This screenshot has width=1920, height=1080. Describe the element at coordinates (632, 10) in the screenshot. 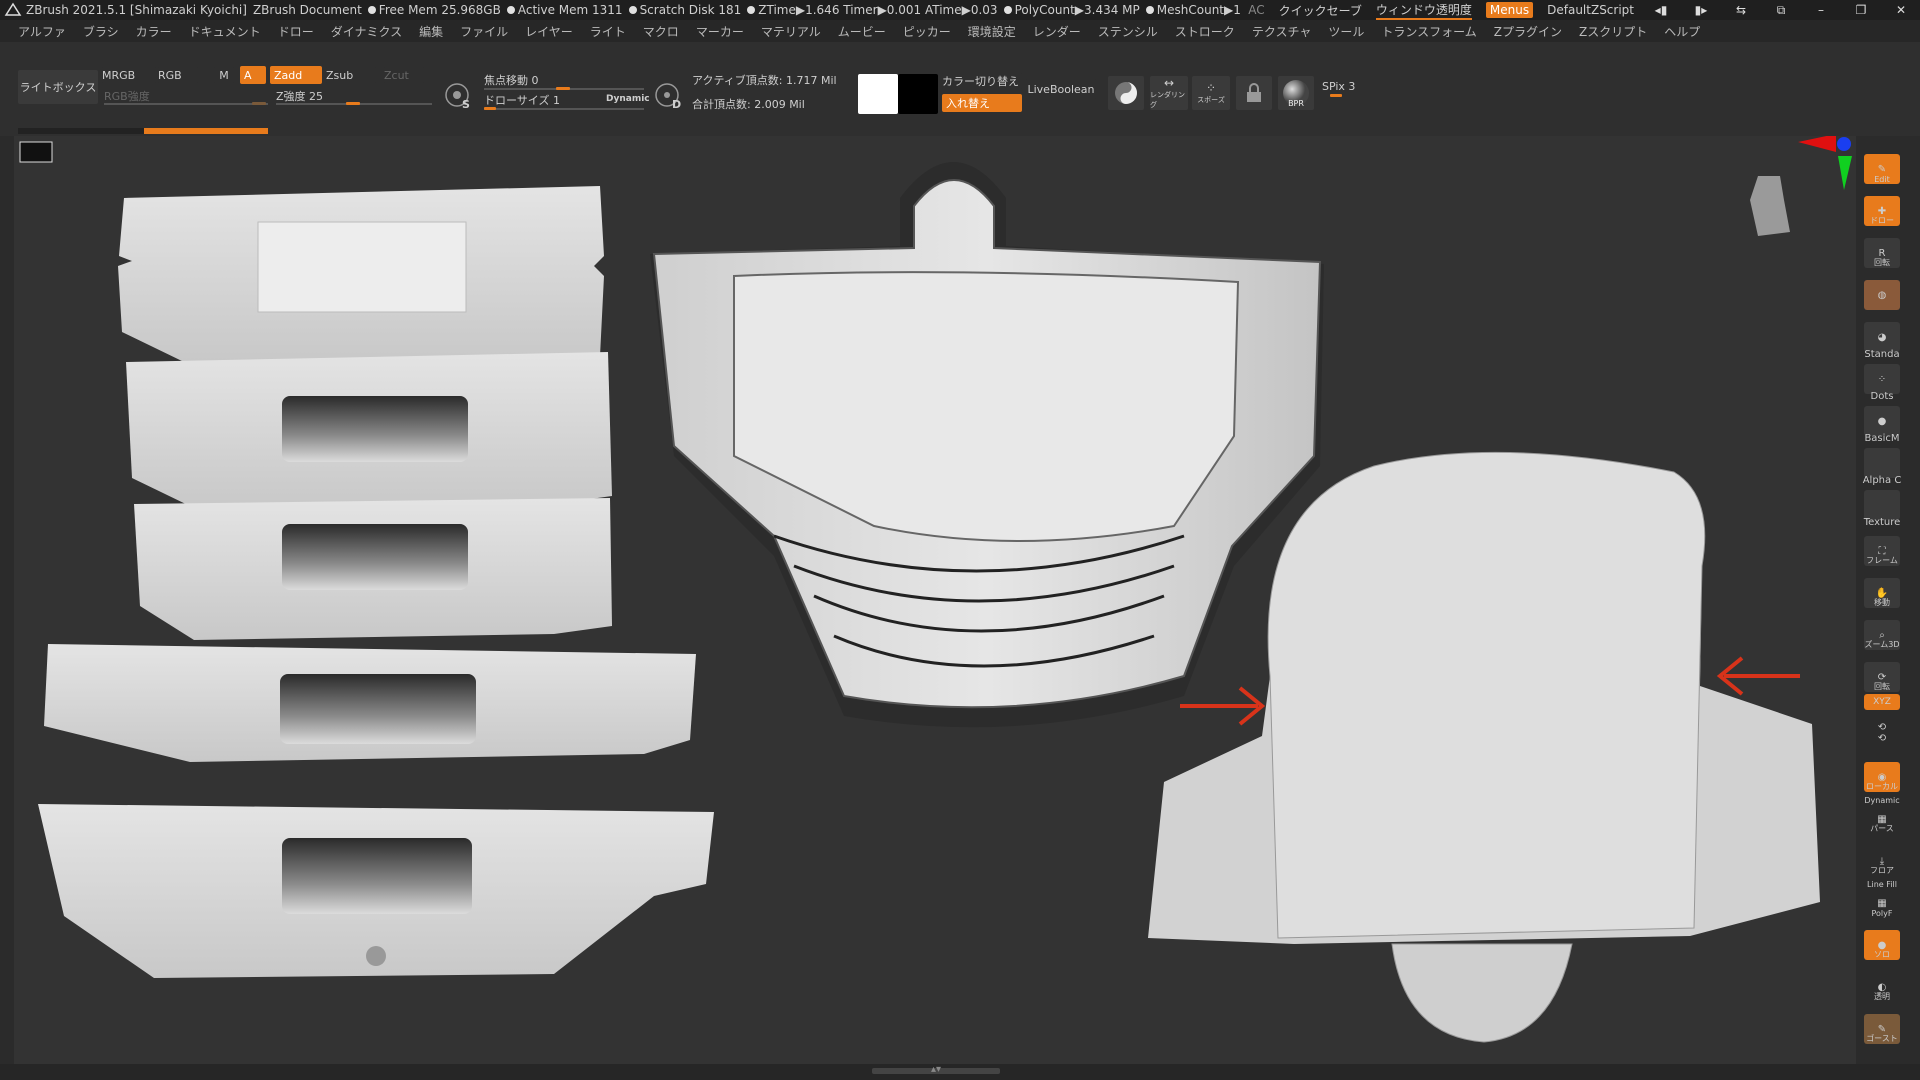

I see `dot-icon` at that location.